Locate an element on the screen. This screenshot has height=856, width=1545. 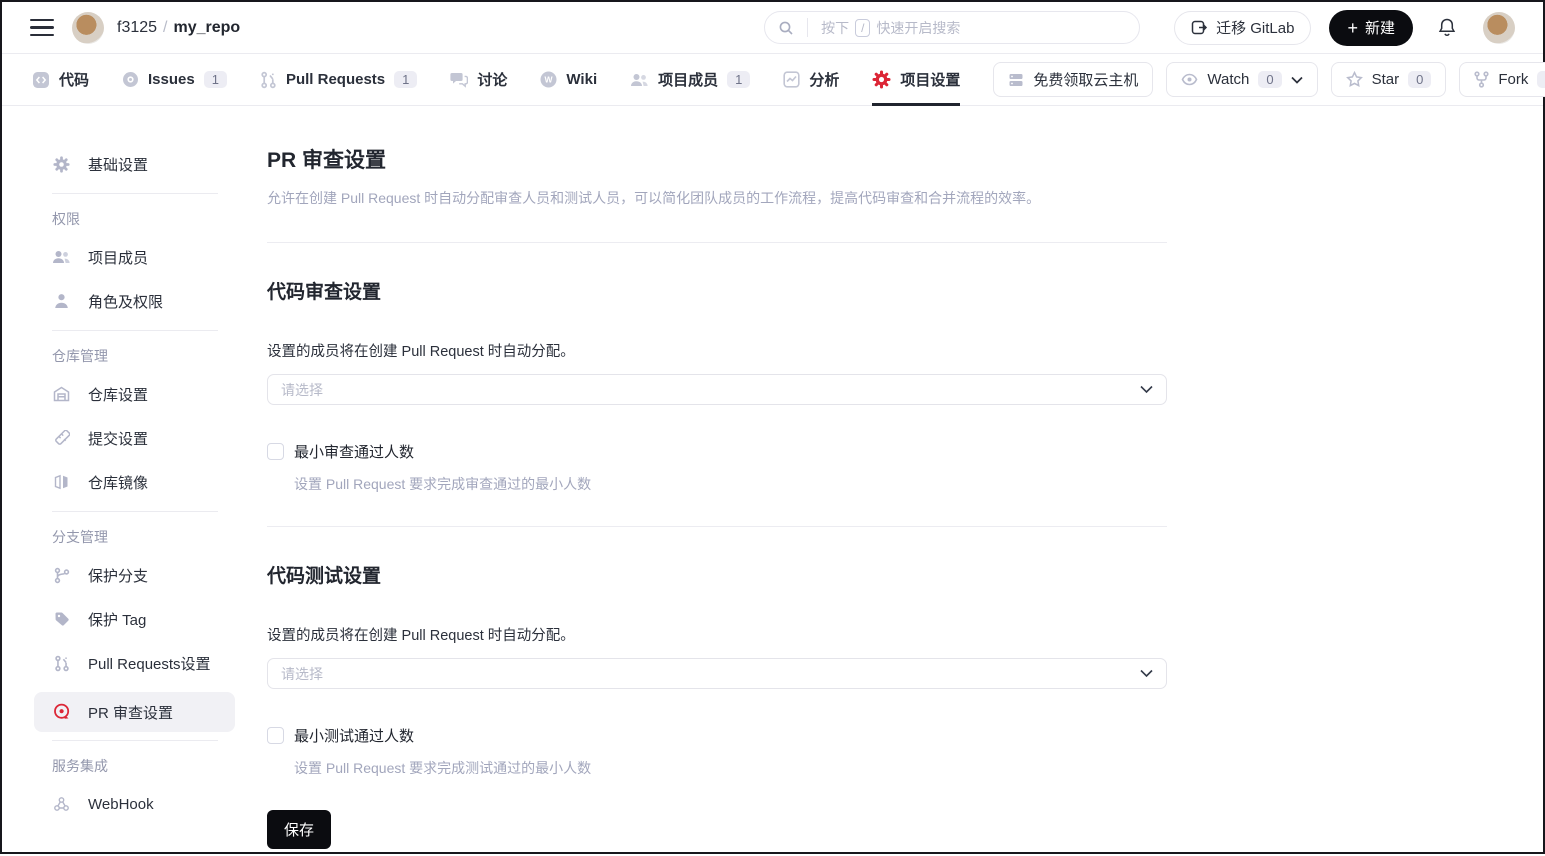
sidebar-item-label: 保护分支 is located at coordinates (118, 576).